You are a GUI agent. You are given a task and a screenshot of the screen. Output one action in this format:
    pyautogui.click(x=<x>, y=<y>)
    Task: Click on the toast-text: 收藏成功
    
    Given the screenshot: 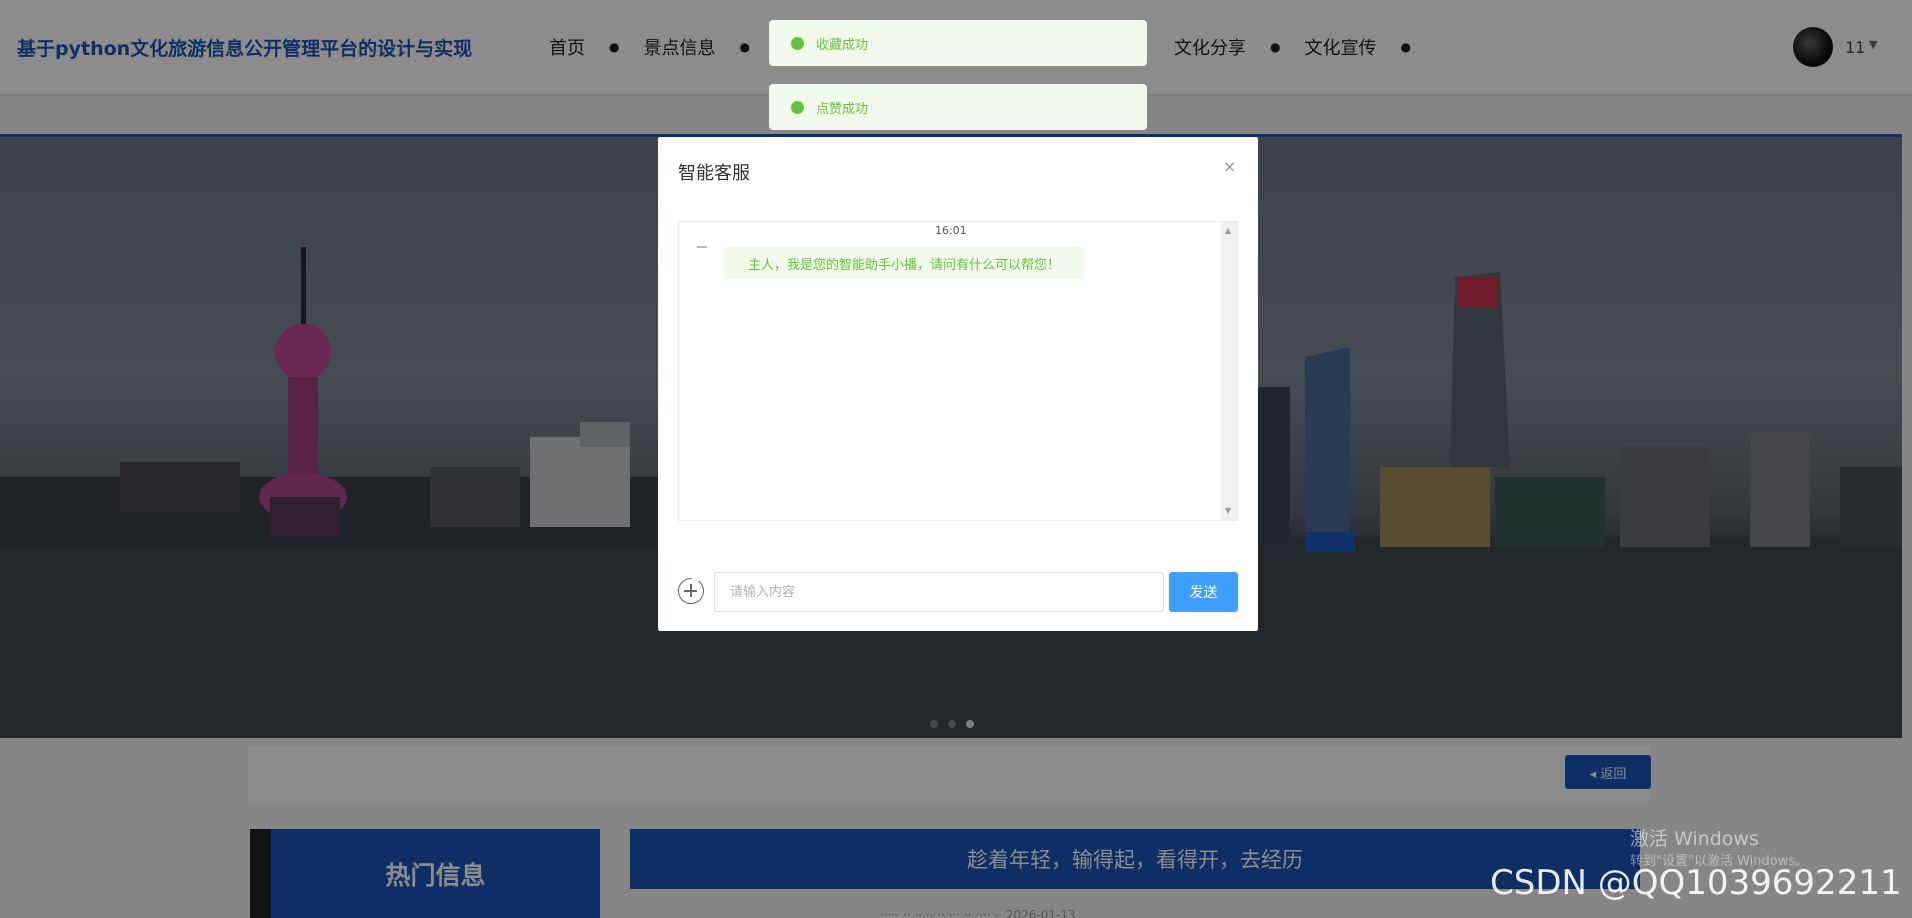 What is the action you would take?
    pyautogui.click(x=842, y=45)
    